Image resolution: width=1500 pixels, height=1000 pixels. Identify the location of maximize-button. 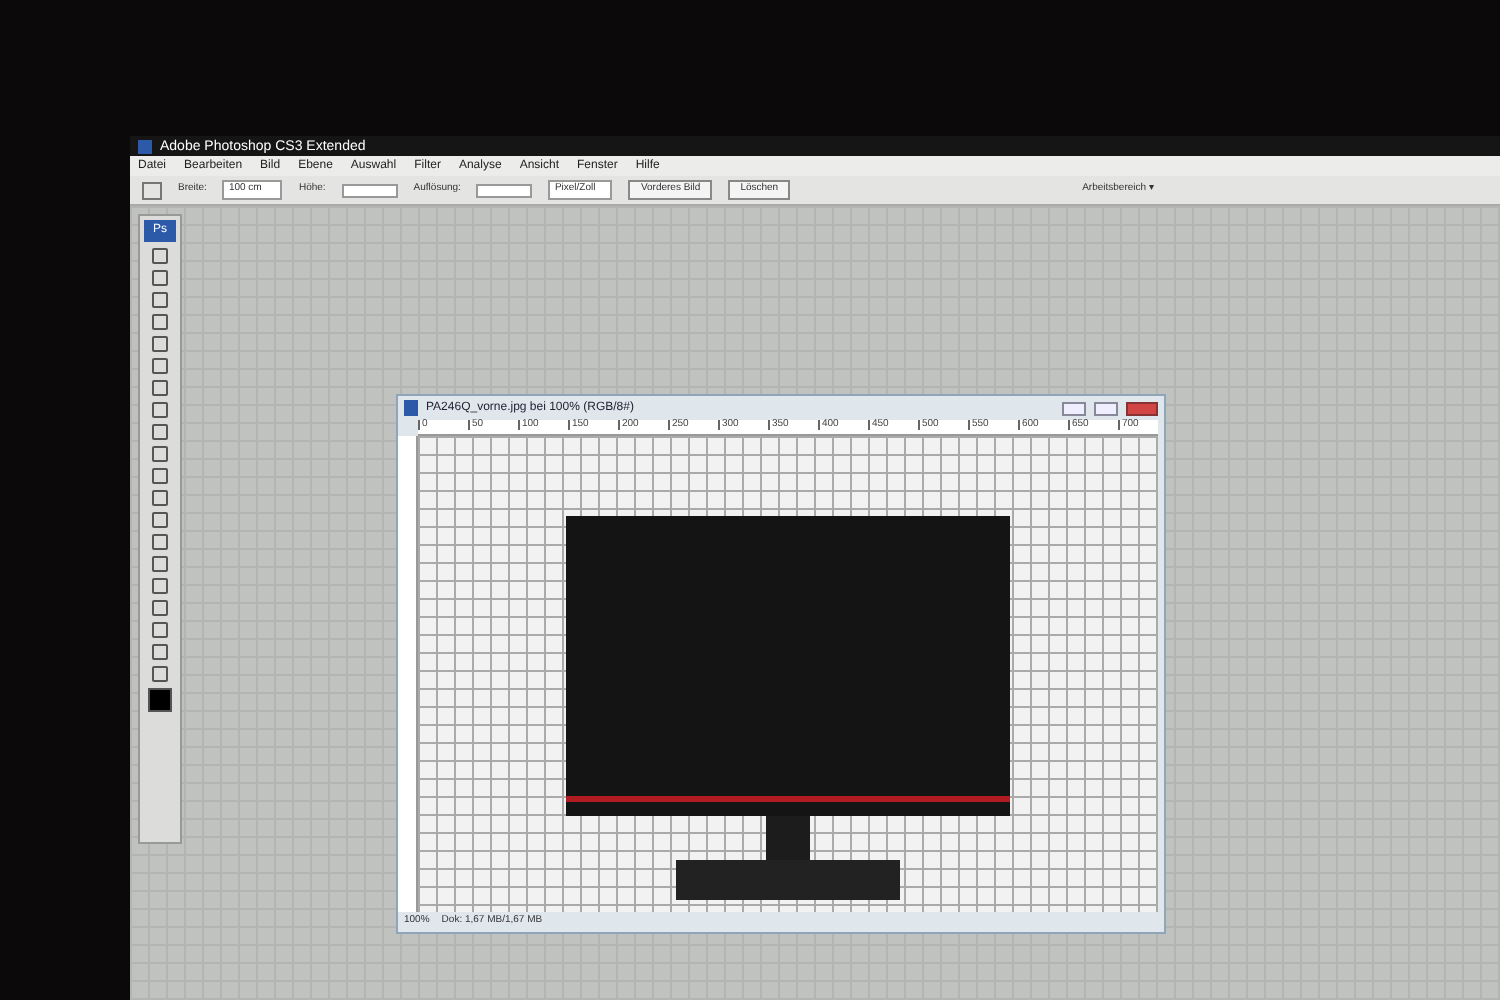
(1106, 408).